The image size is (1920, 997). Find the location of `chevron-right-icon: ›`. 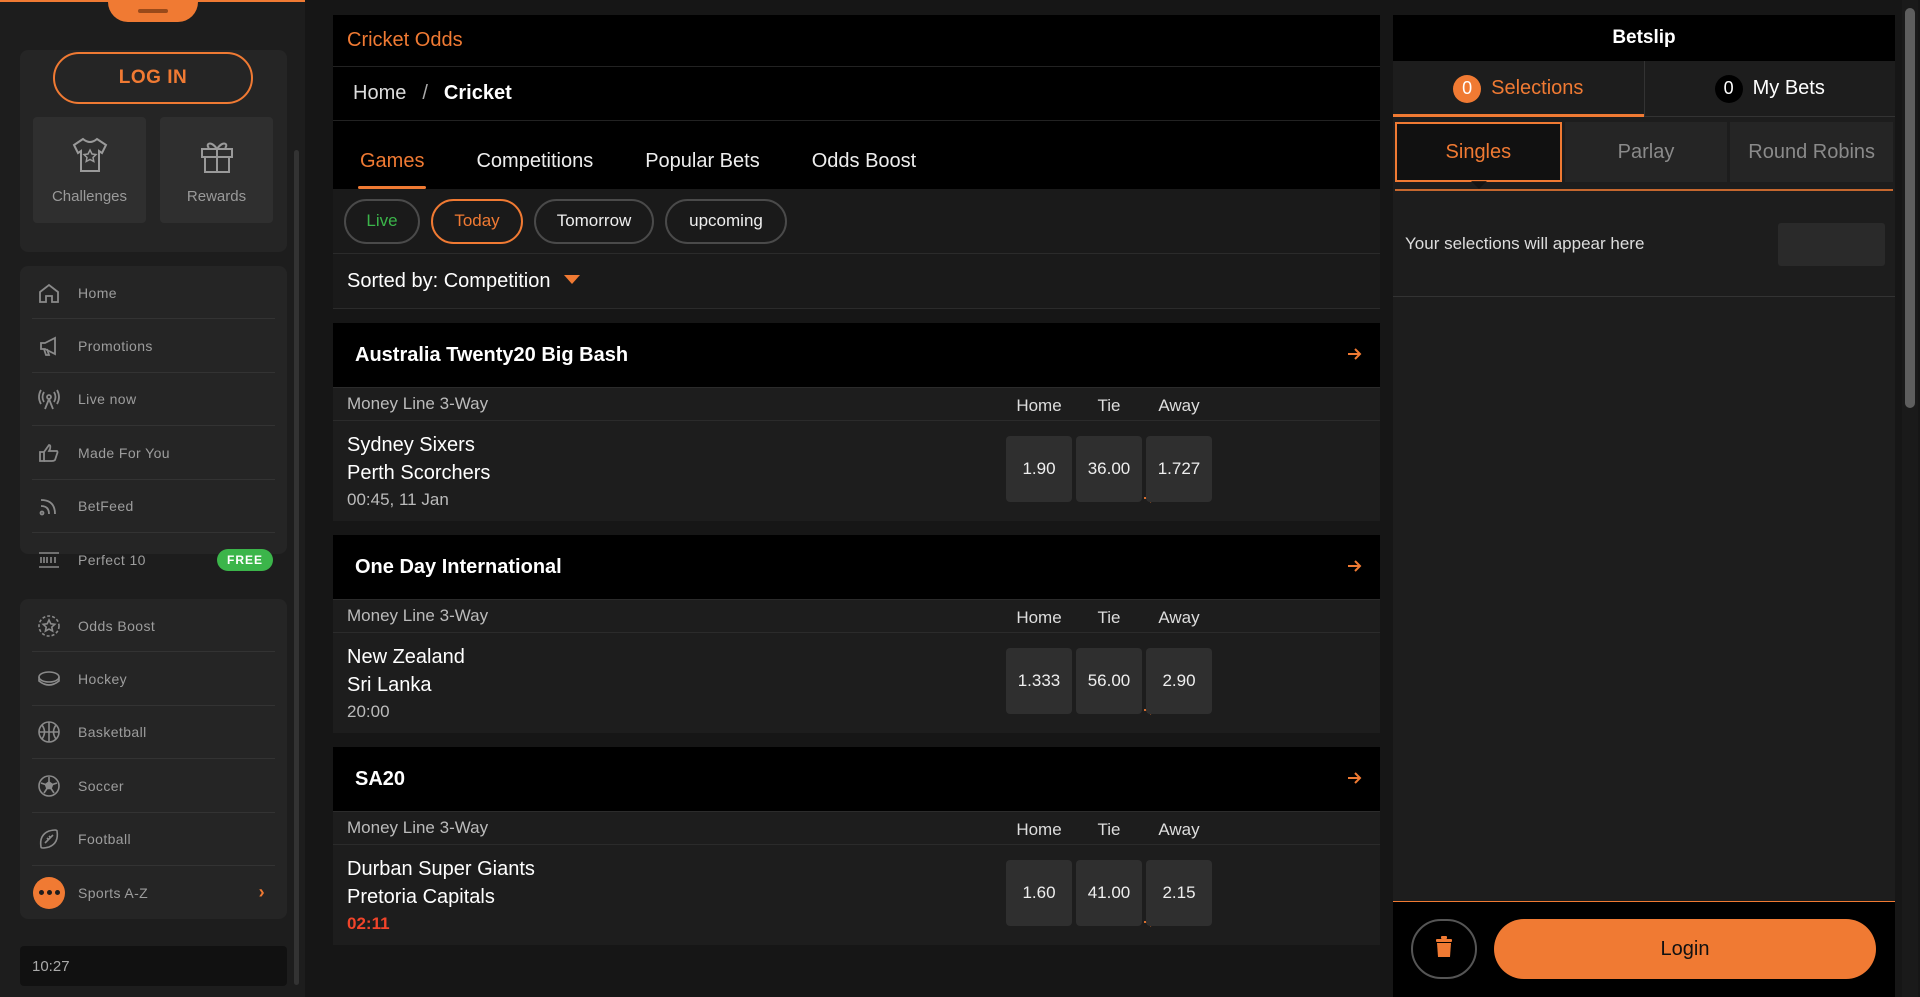

chevron-right-icon: › is located at coordinates (261, 892).